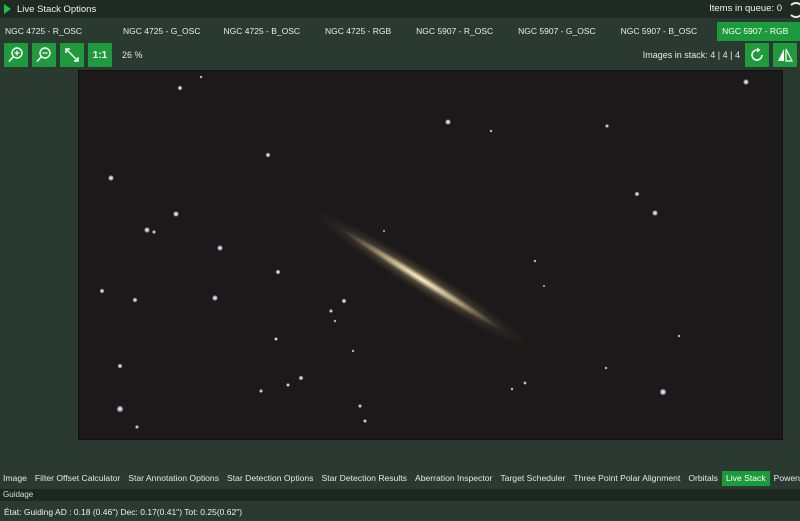  I want to click on queue-status: Items in queue: 0, so click(745, 8).